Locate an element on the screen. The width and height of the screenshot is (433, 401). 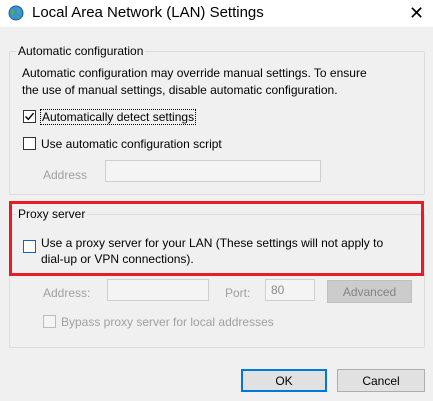
bypass-local-checkbox is located at coordinates (49, 321).